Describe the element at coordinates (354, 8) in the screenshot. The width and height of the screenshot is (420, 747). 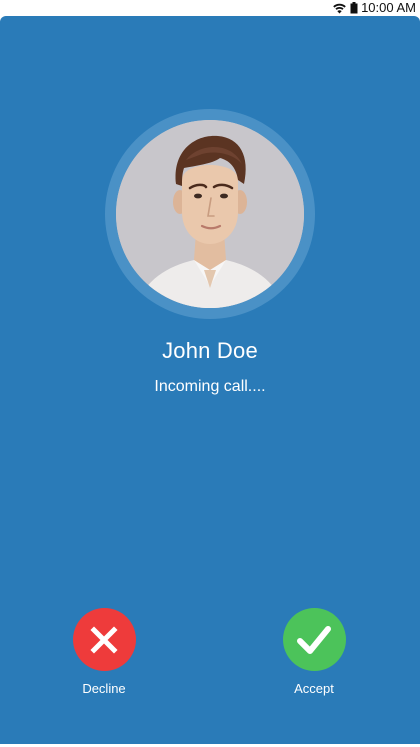
I see `battery-icon` at that location.